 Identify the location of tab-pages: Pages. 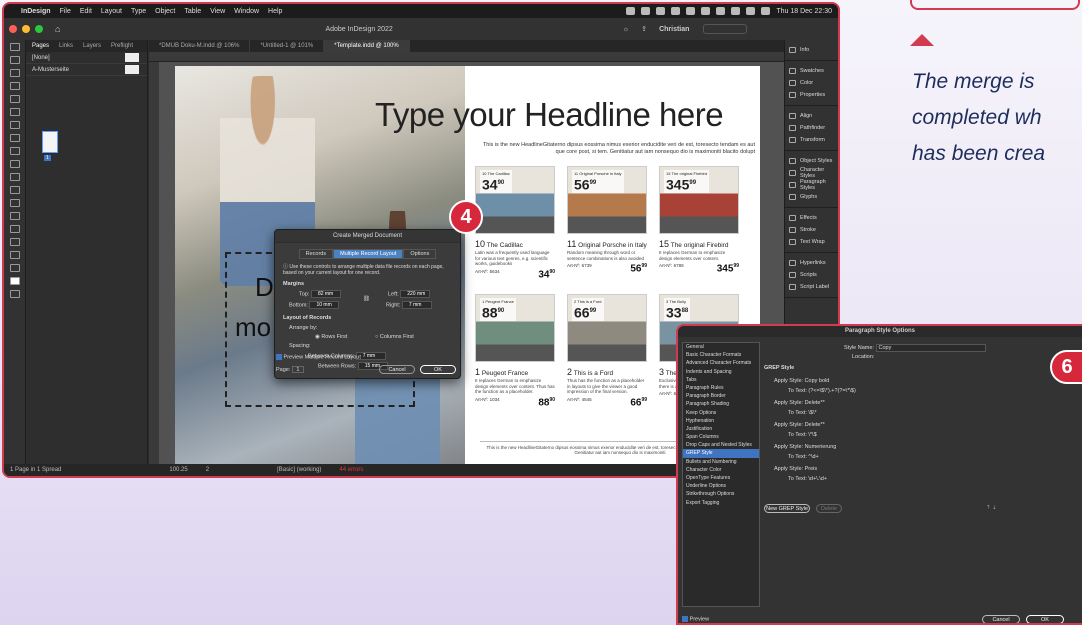
(40, 46).